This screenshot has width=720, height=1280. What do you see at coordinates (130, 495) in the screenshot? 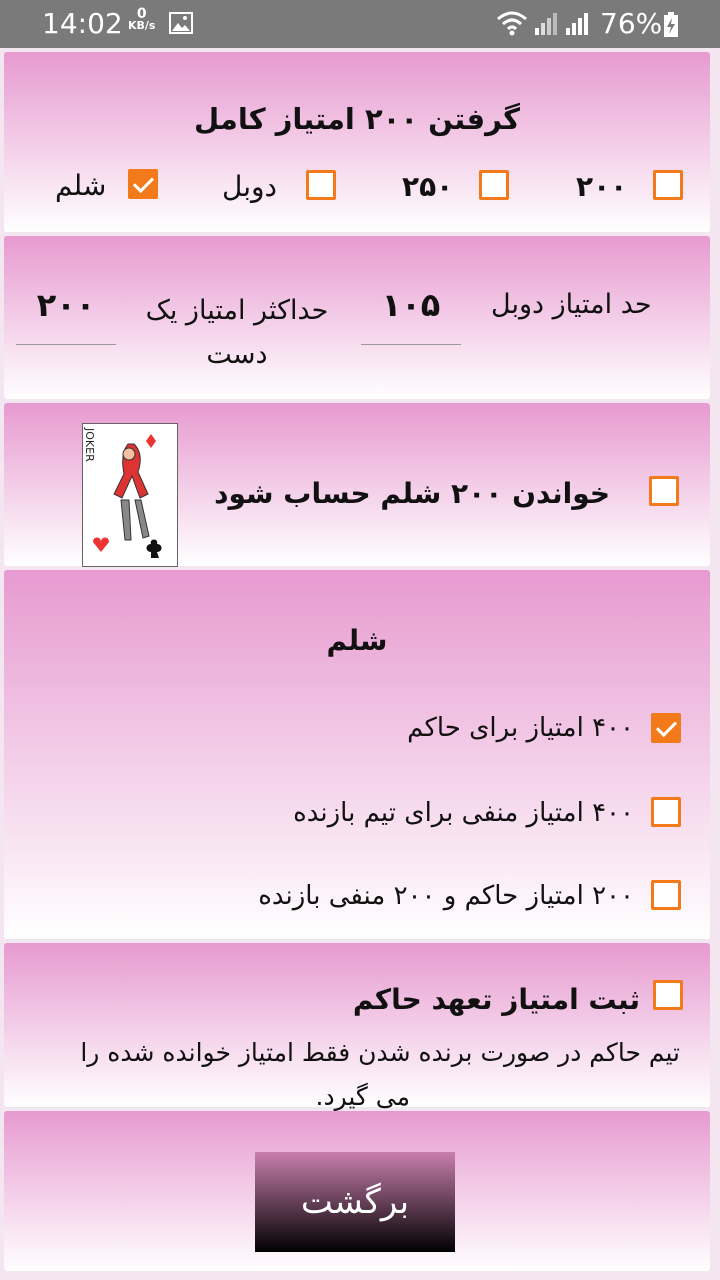
I see `joker-card-image: JOKER` at bounding box center [130, 495].